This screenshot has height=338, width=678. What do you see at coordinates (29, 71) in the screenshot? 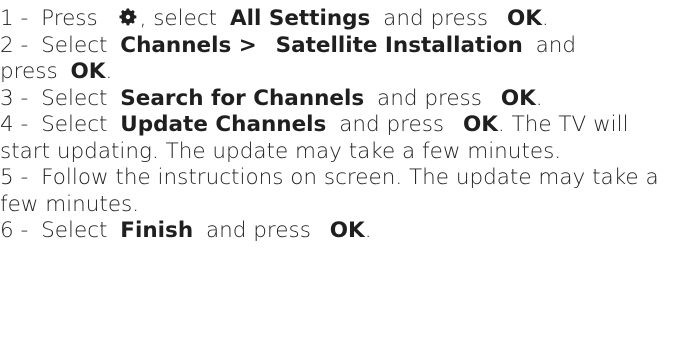
I see `step-text: press` at bounding box center [29, 71].